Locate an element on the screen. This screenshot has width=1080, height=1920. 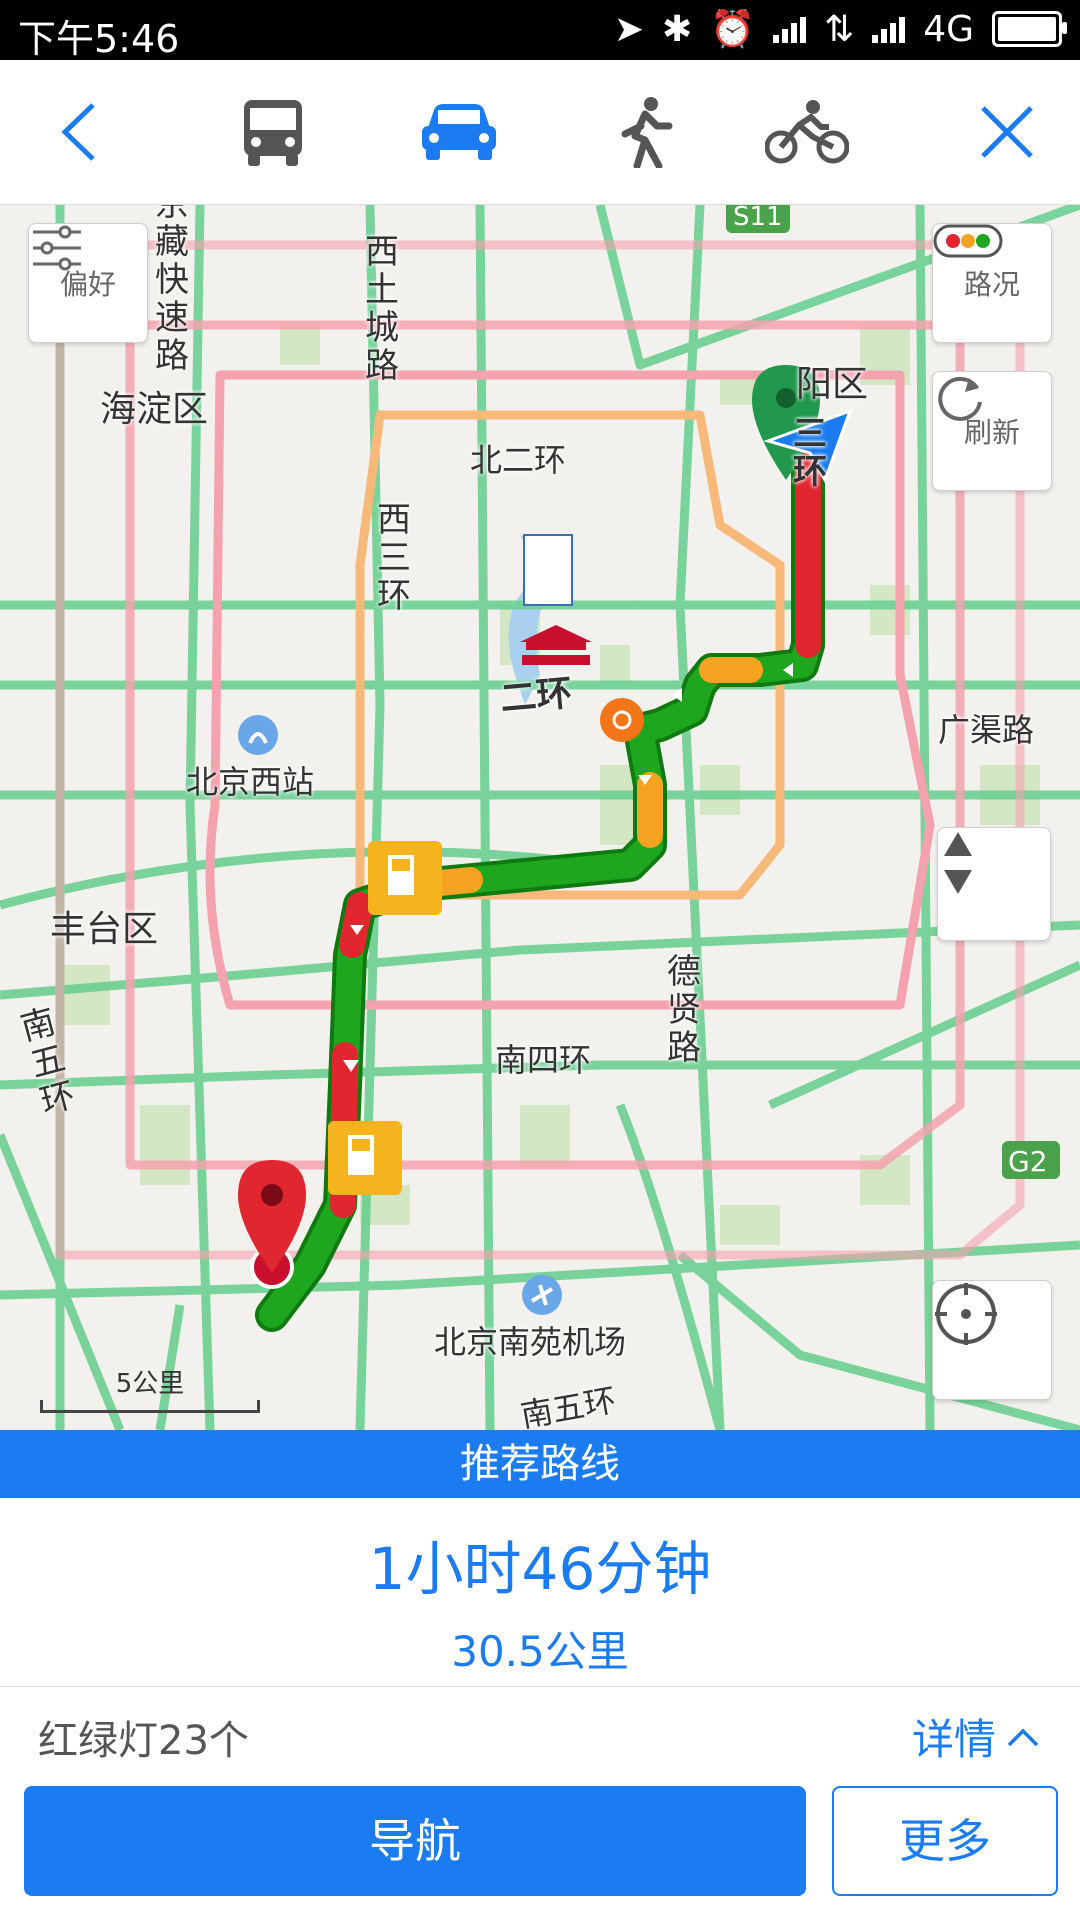
route-duration: 1小时46分钟 is located at coordinates (540, 1569).